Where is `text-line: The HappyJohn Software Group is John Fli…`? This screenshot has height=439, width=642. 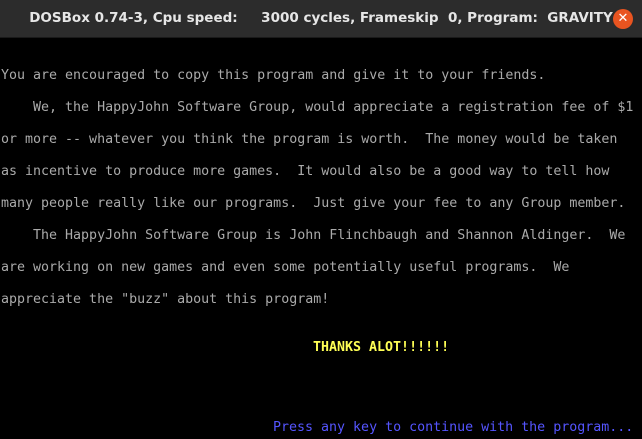
text-line: The HappyJohn Software Group is John Fli… is located at coordinates (313, 235).